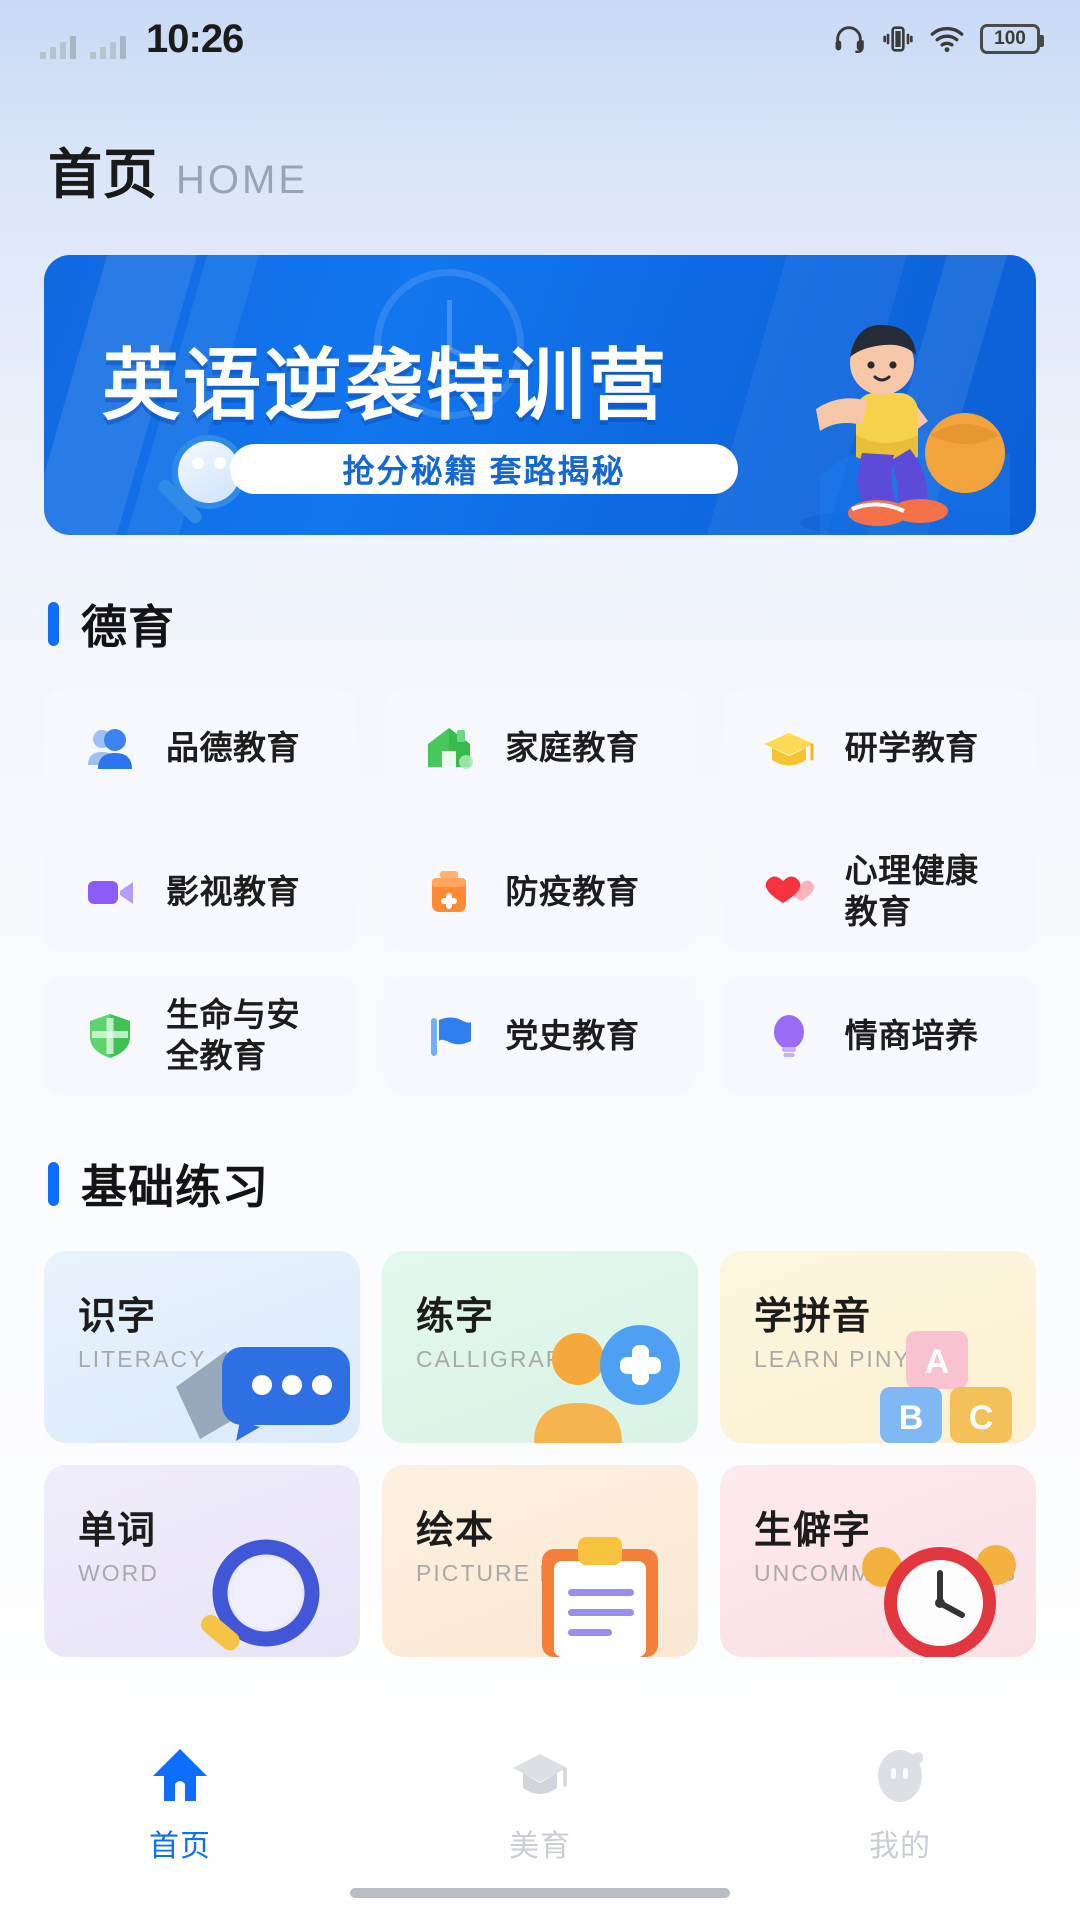  Describe the element at coordinates (937, 1362) in the screenshot. I see `svg-text: A` at that location.